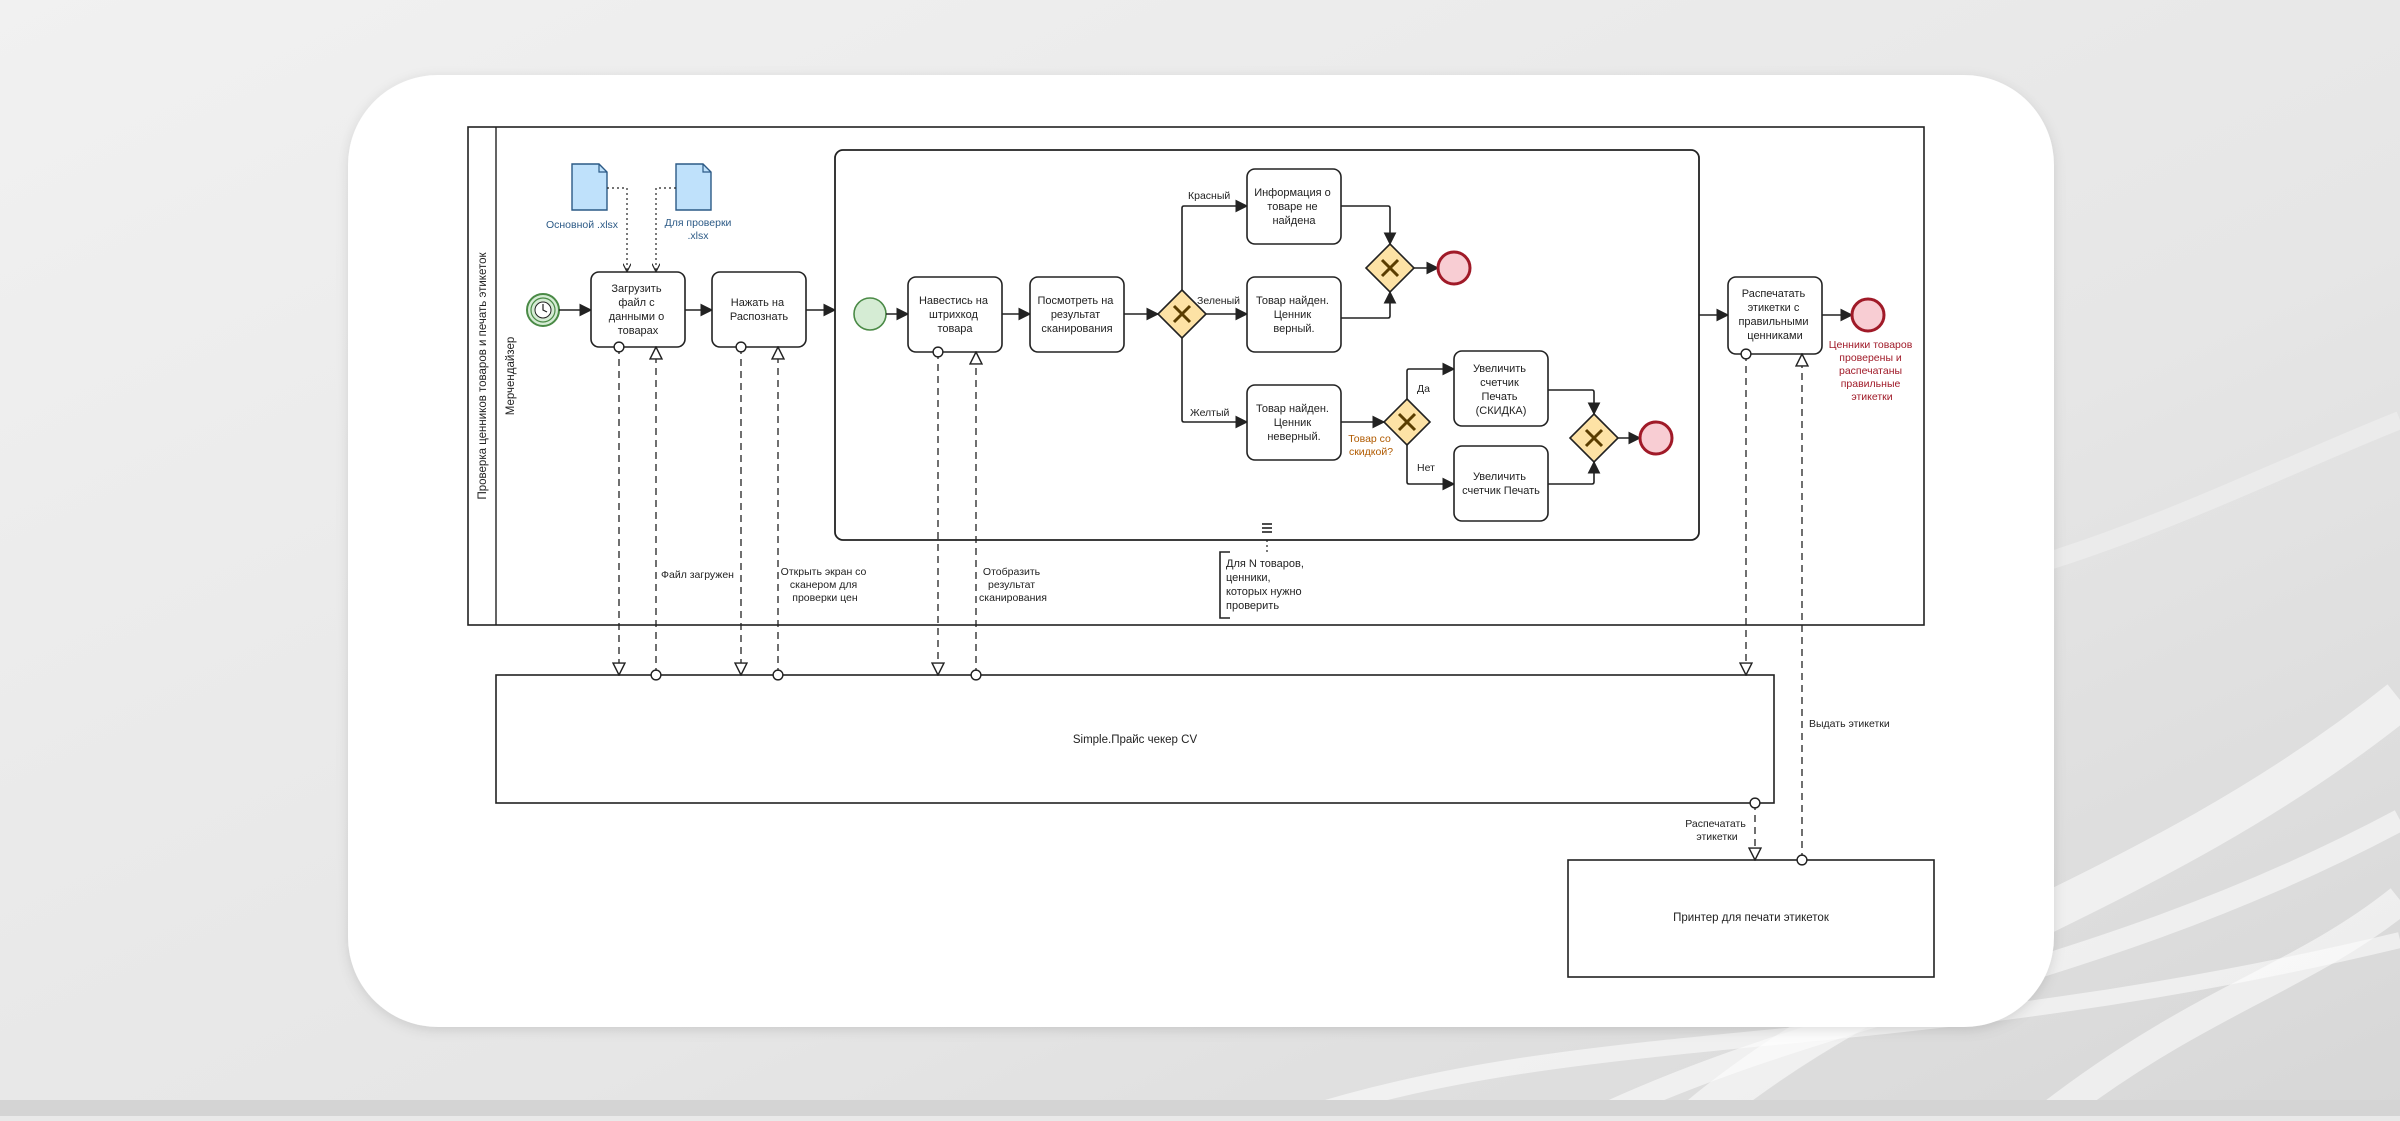  What do you see at coordinates (1501, 491) in the screenshot?
I see `task-inc-print-line: счетчик Печать` at bounding box center [1501, 491].